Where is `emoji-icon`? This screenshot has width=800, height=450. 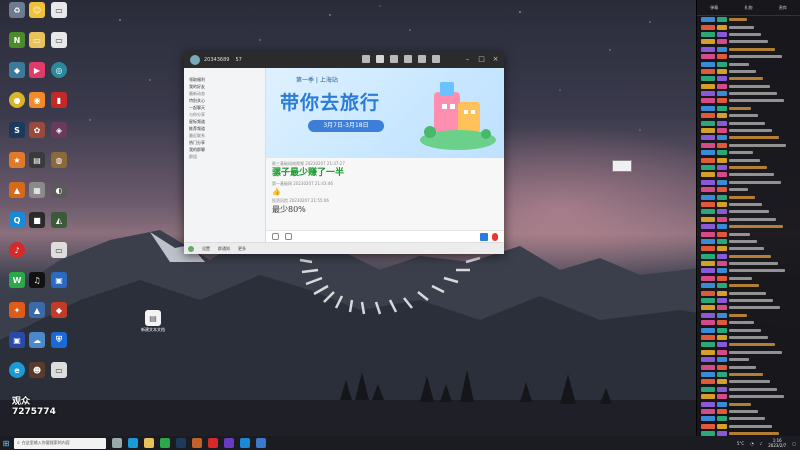
emoji-icon is located at coordinates (275, 236).